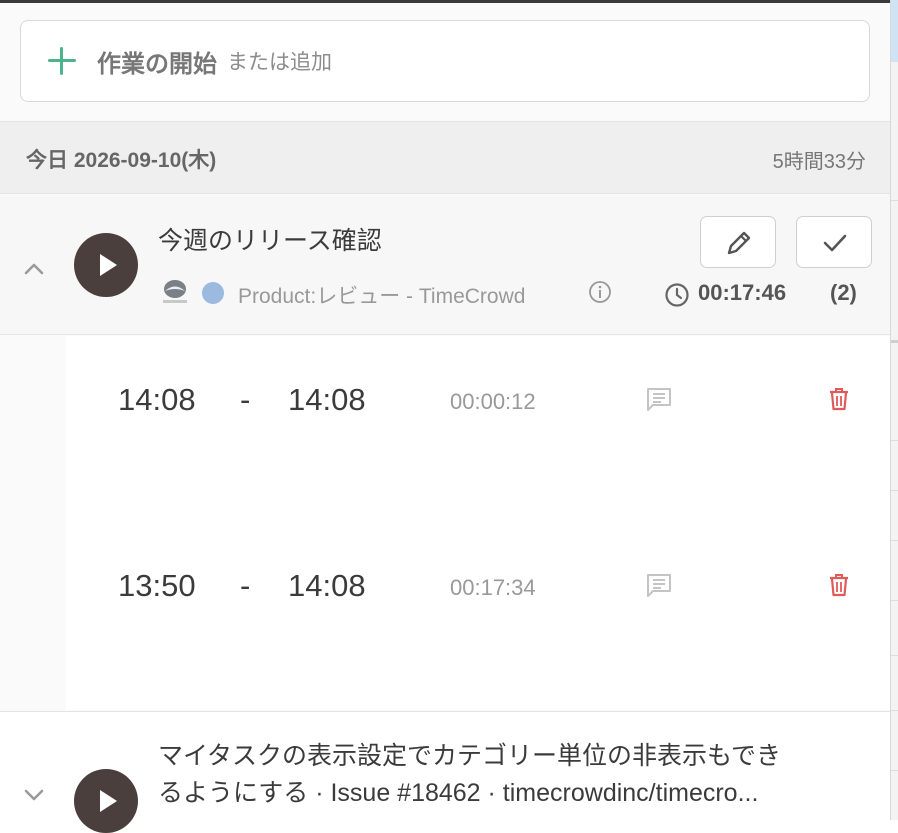  I want to click on check-icon, so click(835, 243).